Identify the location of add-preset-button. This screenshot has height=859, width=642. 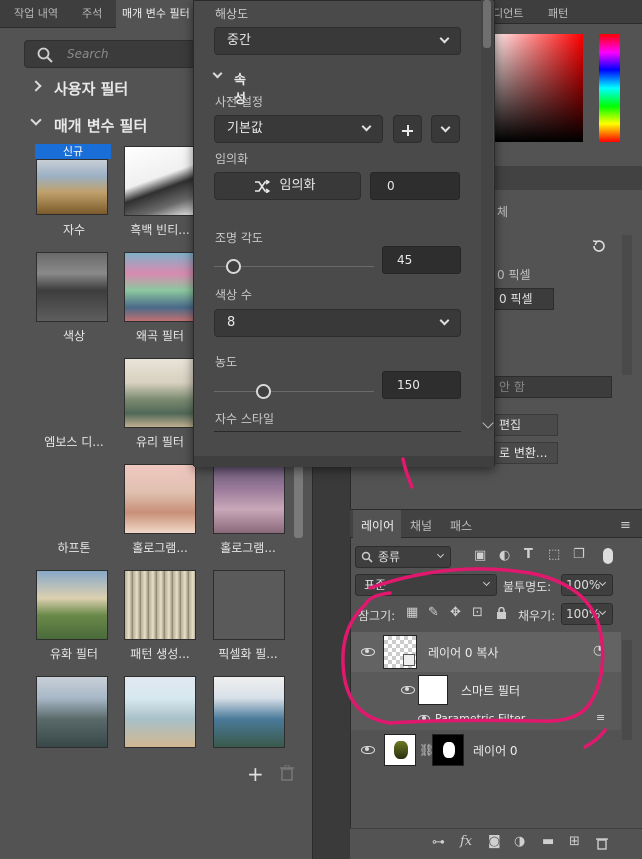
(407, 129).